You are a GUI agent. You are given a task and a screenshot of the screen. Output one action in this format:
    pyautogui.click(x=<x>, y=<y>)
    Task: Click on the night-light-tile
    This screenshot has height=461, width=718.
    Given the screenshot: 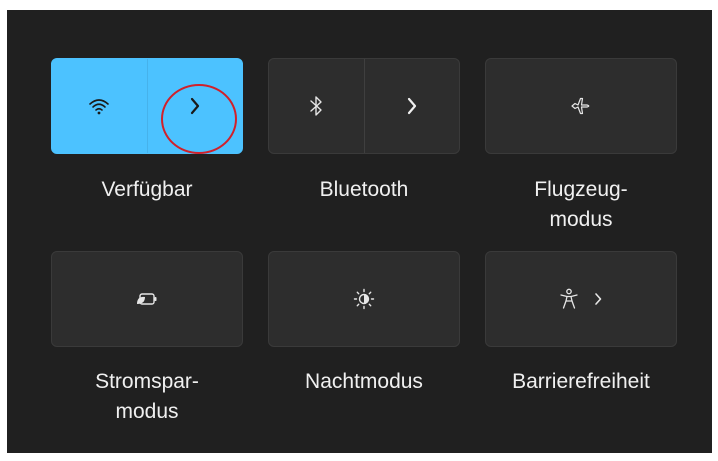 What is the action you would take?
    pyautogui.click(x=364, y=299)
    